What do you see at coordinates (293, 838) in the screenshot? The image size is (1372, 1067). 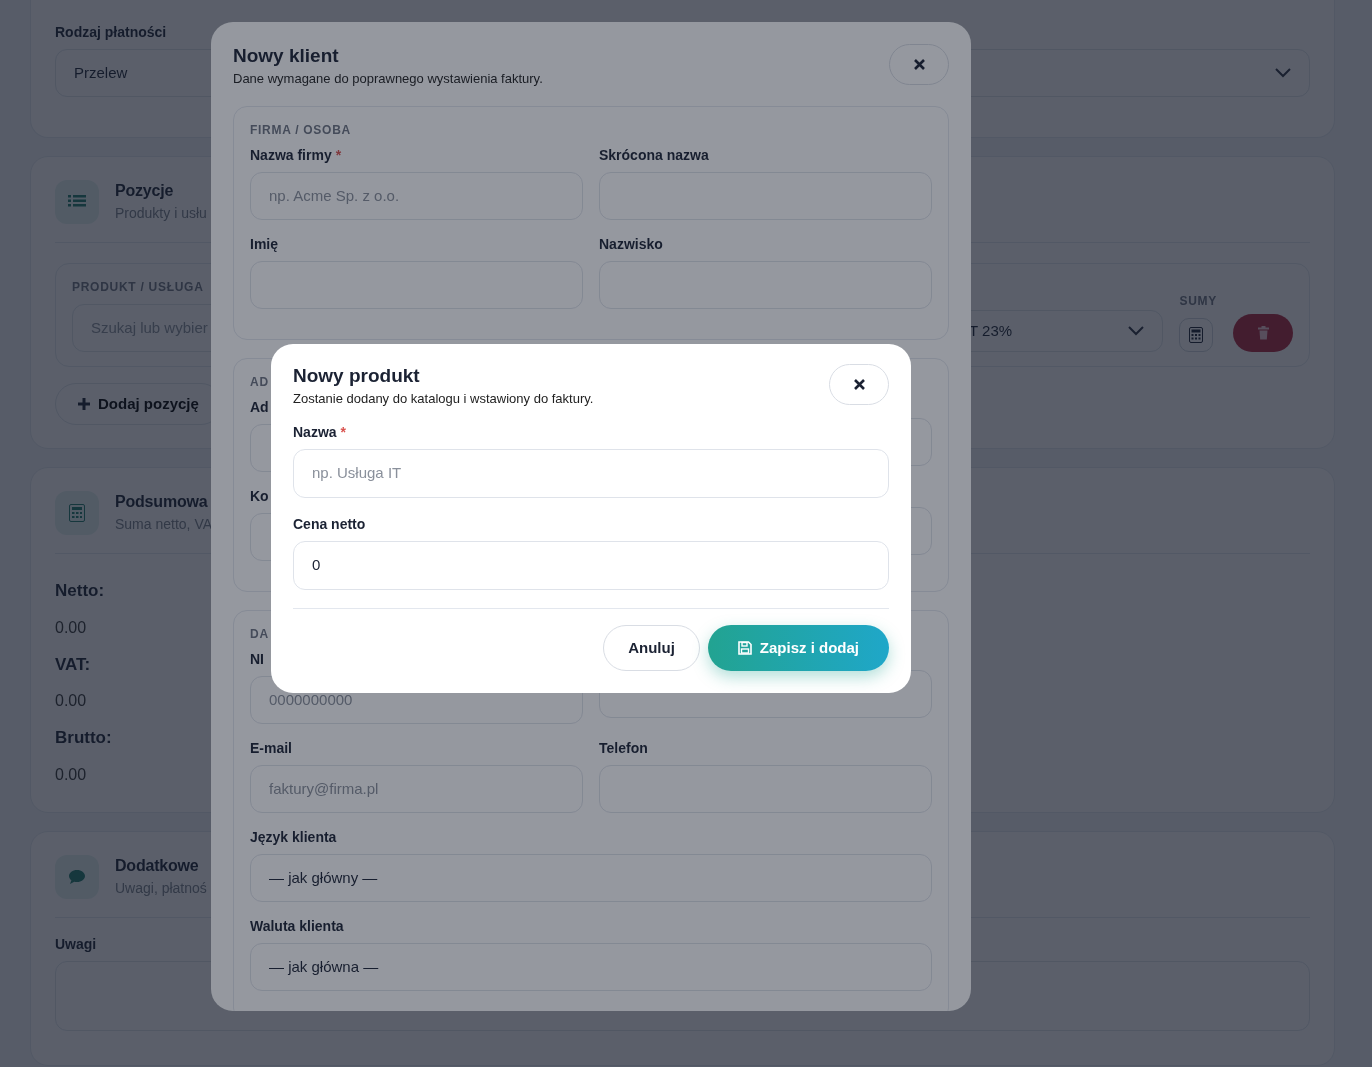 I see `field-label: Język klienta` at bounding box center [293, 838].